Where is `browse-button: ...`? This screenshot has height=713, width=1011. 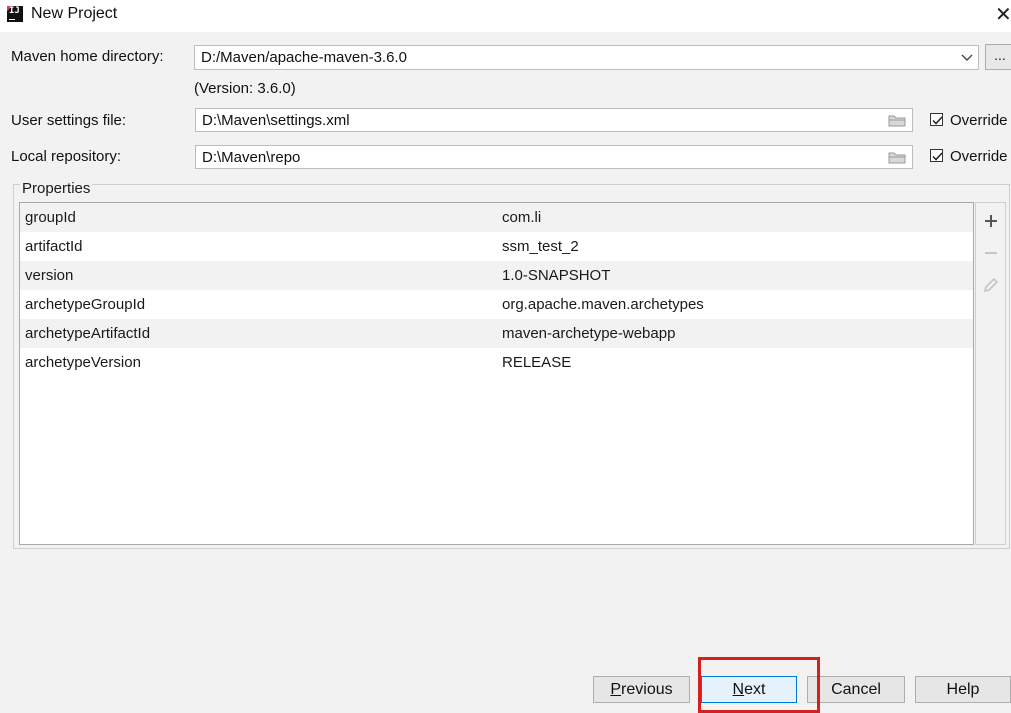
browse-button: ... is located at coordinates (998, 57).